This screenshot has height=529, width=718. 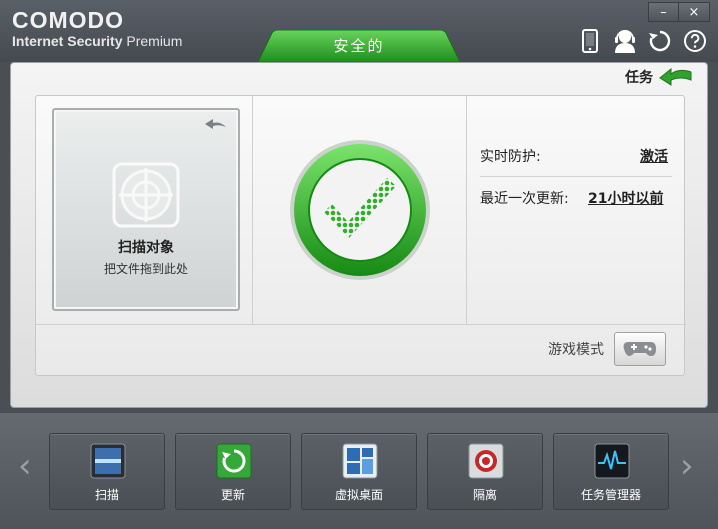 I want to click on virtual-desktop-tile: 虚拟桌面, so click(x=359, y=471).